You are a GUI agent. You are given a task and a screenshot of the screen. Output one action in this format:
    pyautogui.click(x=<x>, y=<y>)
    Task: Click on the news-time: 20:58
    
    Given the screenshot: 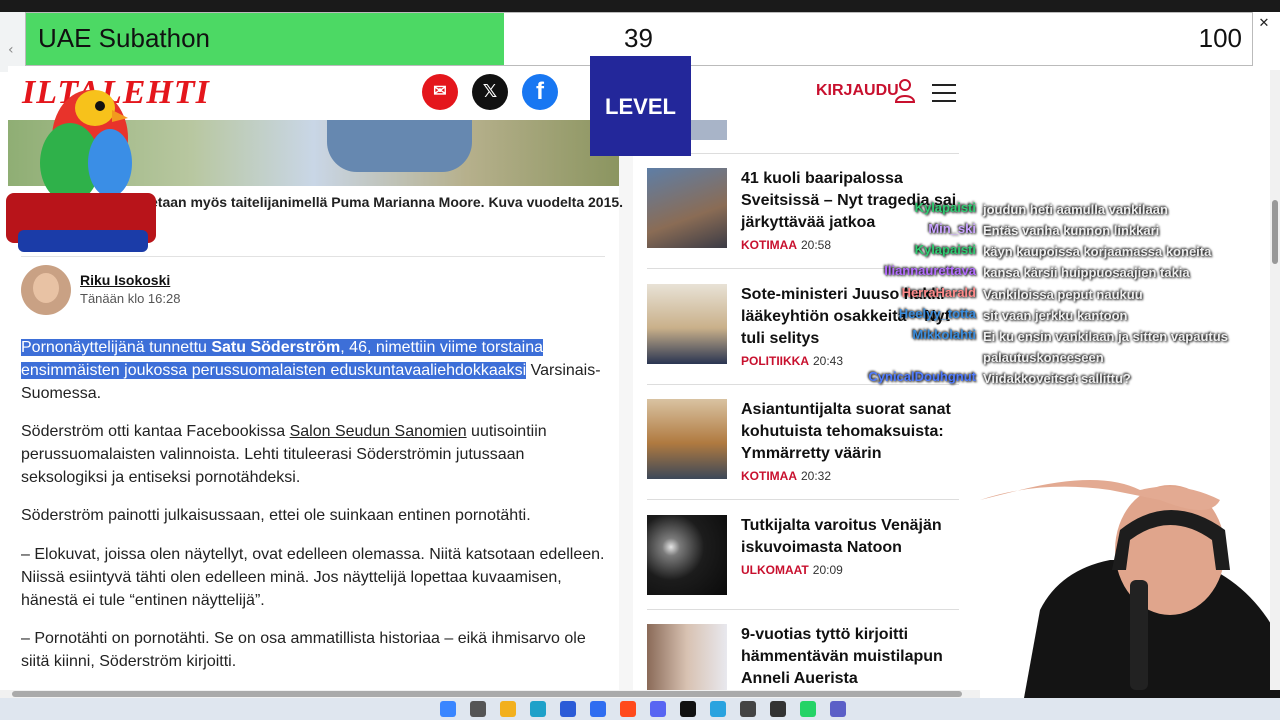 What is the action you would take?
    pyautogui.click(x=816, y=245)
    